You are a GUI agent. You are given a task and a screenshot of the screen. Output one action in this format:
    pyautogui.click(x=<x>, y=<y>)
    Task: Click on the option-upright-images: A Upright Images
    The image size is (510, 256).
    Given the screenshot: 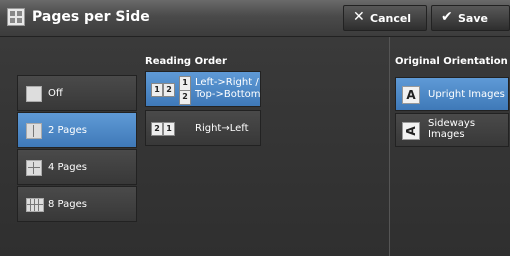 What is the action you would take?
    pyautogui.click(x=452, y=94)
    